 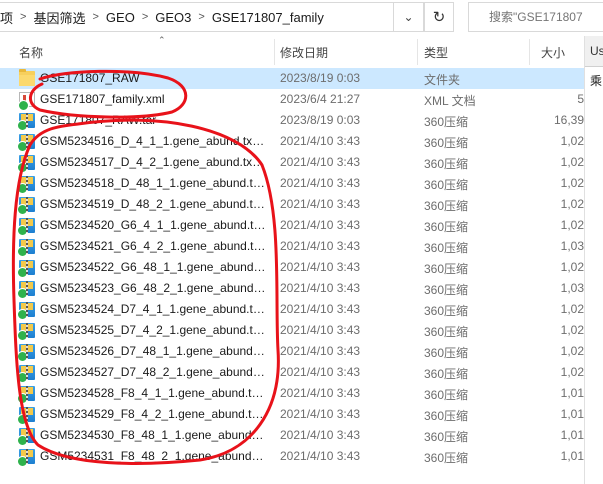 I want to click on file-name: GSM5234522_G6_48_1_1.gene_abund.txt.gz, so click(x=153, y=267).